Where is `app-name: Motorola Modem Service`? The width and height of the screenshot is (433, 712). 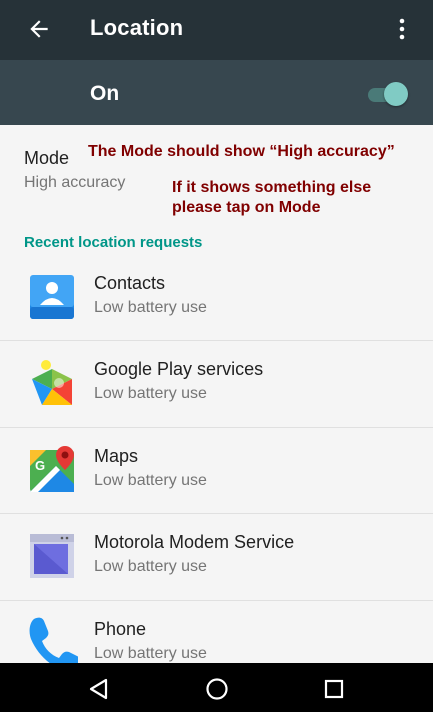 app-name: Motorola Modem Service is located at coordinates (194, 542).